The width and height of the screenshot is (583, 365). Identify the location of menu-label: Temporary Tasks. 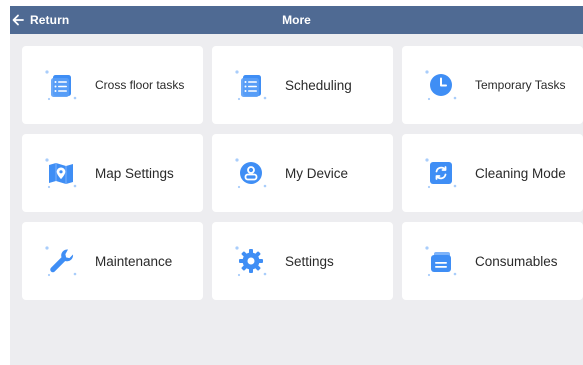
(520, 85).